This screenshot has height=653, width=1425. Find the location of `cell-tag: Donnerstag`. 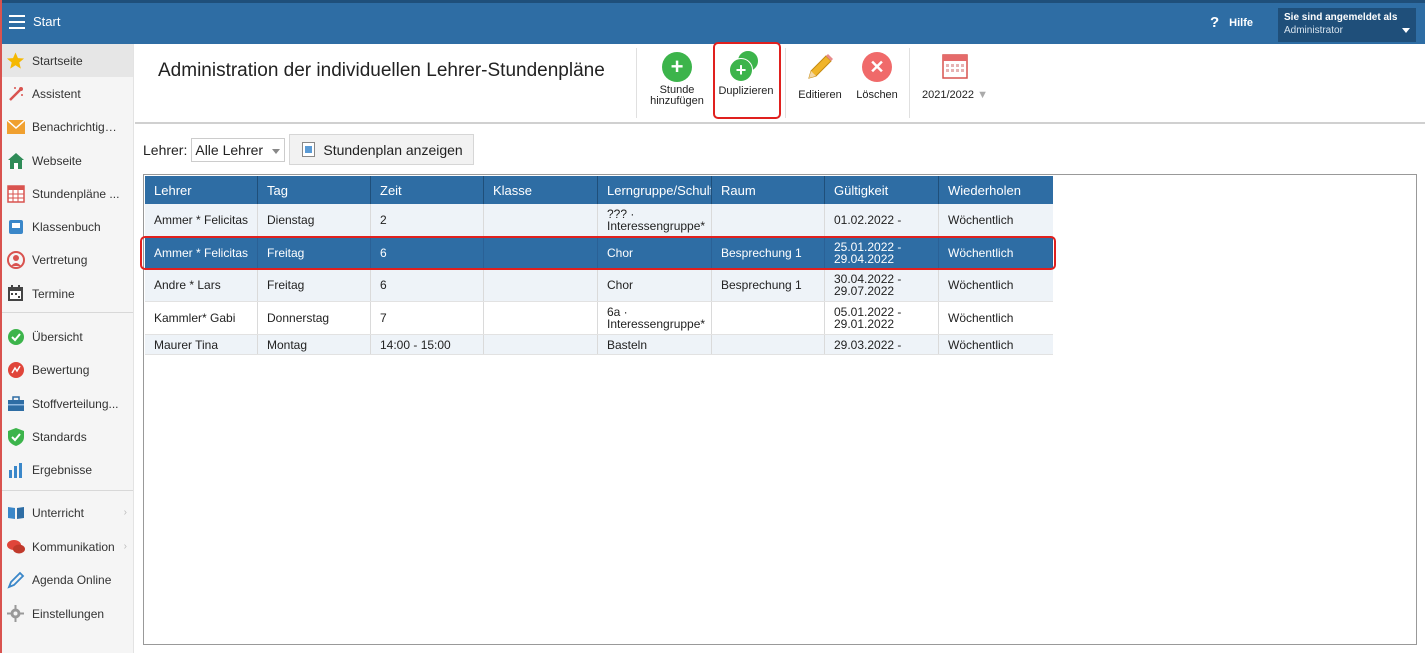

cell-tag: Donnerstag is located at coordinates (314, 318).